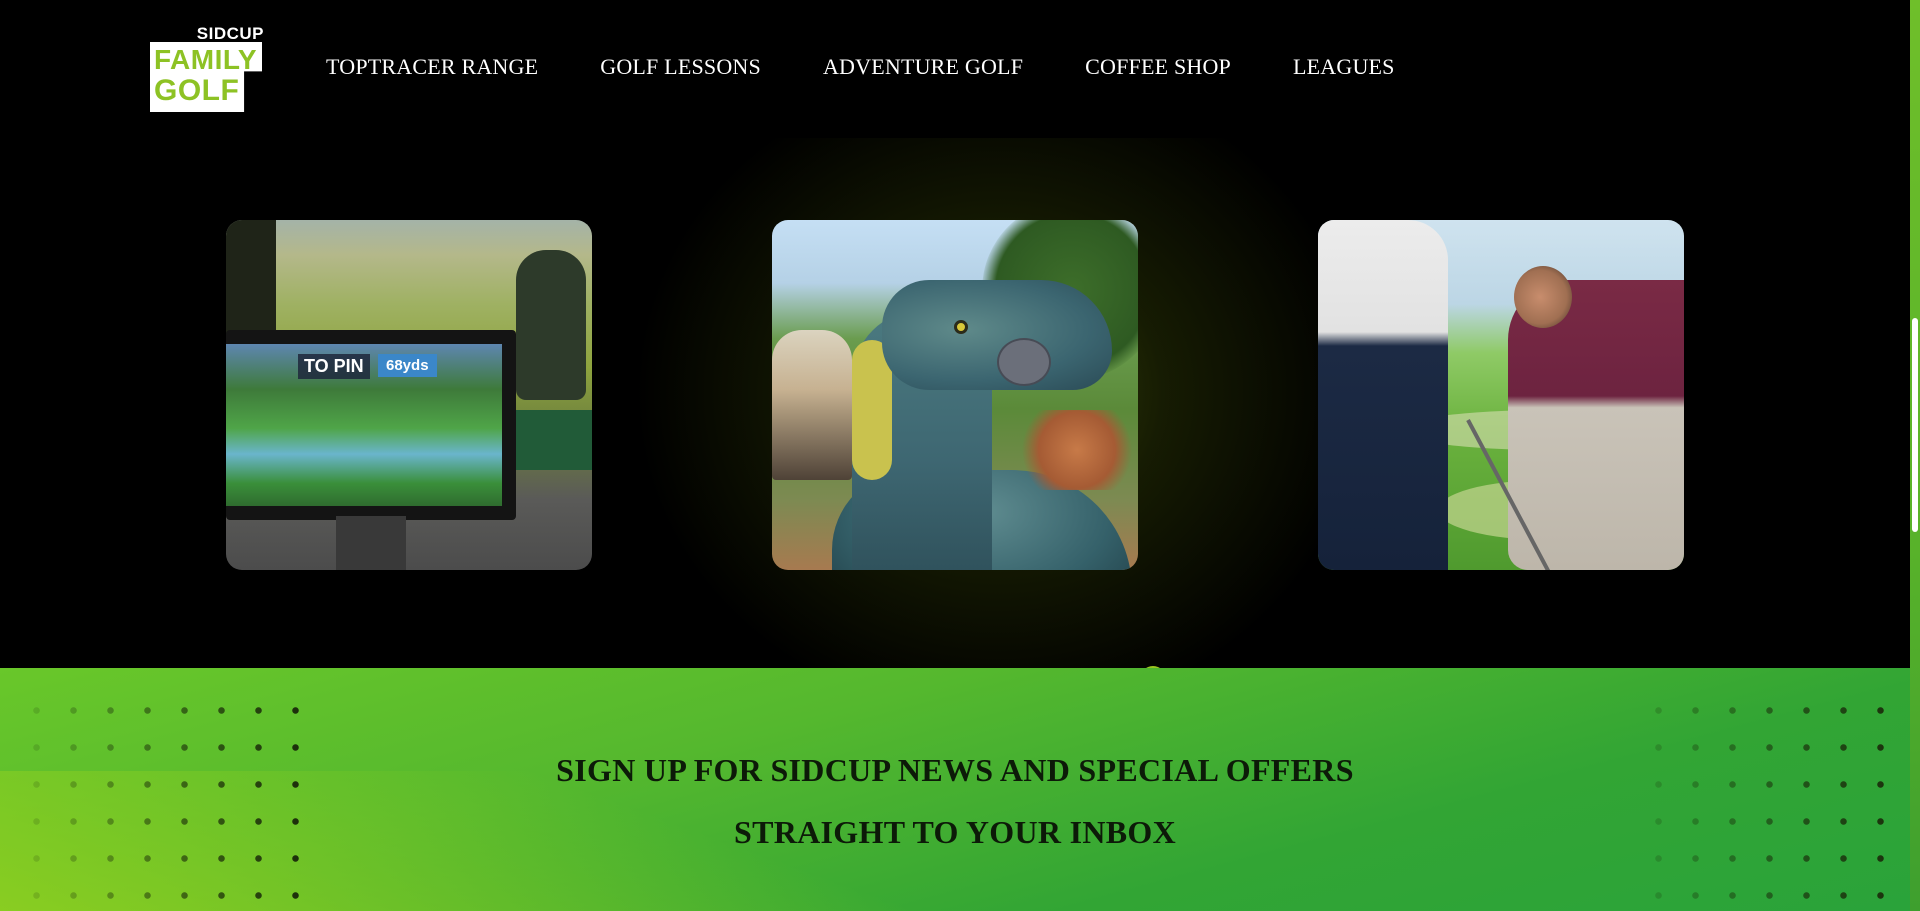 The width and height of the screenshot is (1920, 911). What do you see at coordinates (206, 59) in the screenshot?
I see `logo-family-text: FAMILY` at bounding box center [206, 59].